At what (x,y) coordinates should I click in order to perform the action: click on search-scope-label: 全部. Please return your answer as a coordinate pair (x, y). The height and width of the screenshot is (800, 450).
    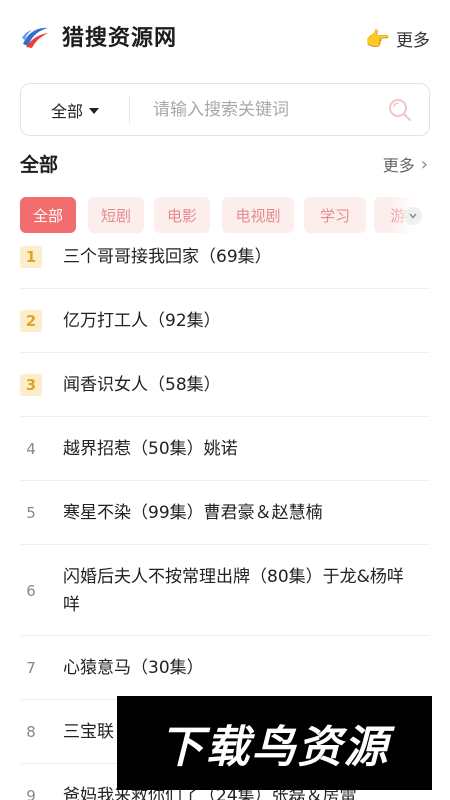
    Looking at the image, I should click on (66, 111).